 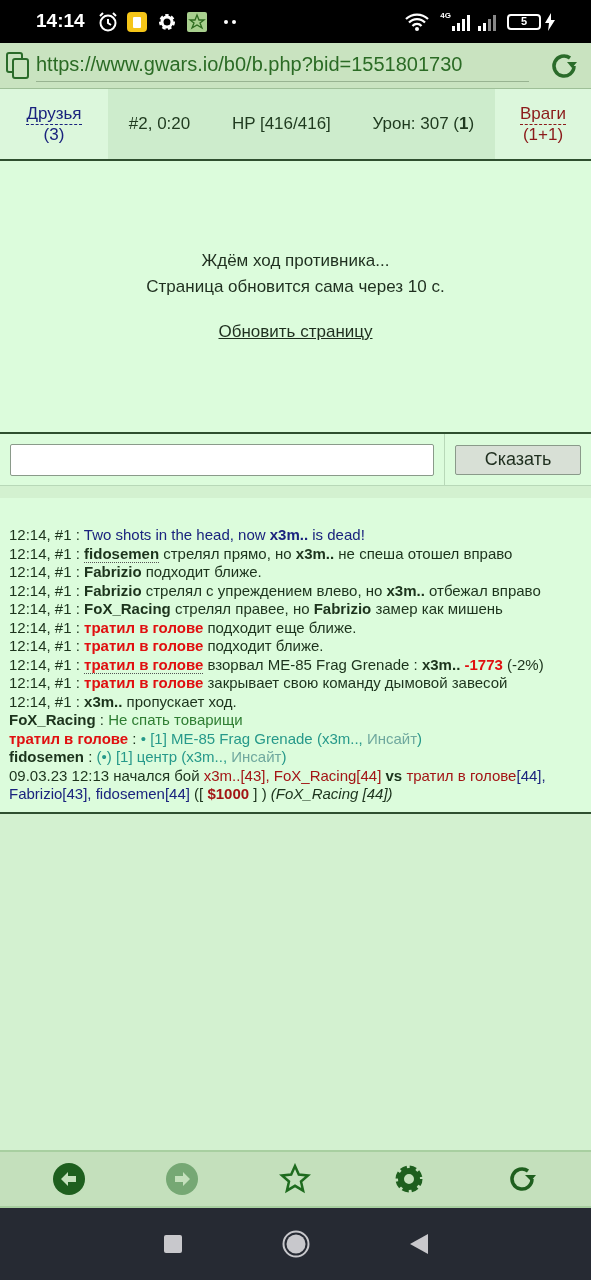 I want to click on copy-icon, so click(x=18, y=65).